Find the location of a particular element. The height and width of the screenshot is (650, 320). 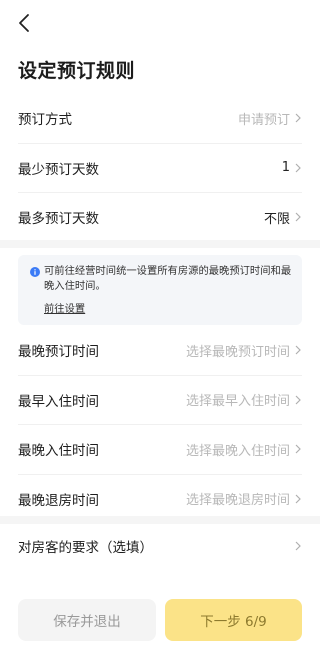

row-earliest-checkin: 最早入住时间 选择最早入住时间 is located at coordinates (160, 400).